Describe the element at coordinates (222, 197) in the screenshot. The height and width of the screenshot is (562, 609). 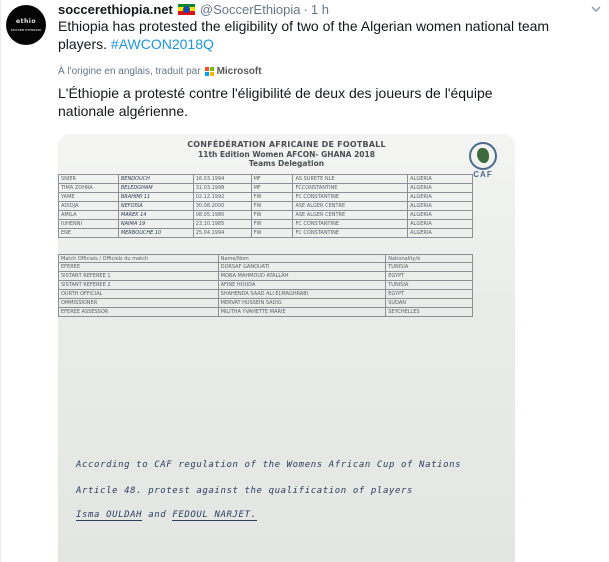
I see `player-dob-cell: 02.12.1992` at that location.